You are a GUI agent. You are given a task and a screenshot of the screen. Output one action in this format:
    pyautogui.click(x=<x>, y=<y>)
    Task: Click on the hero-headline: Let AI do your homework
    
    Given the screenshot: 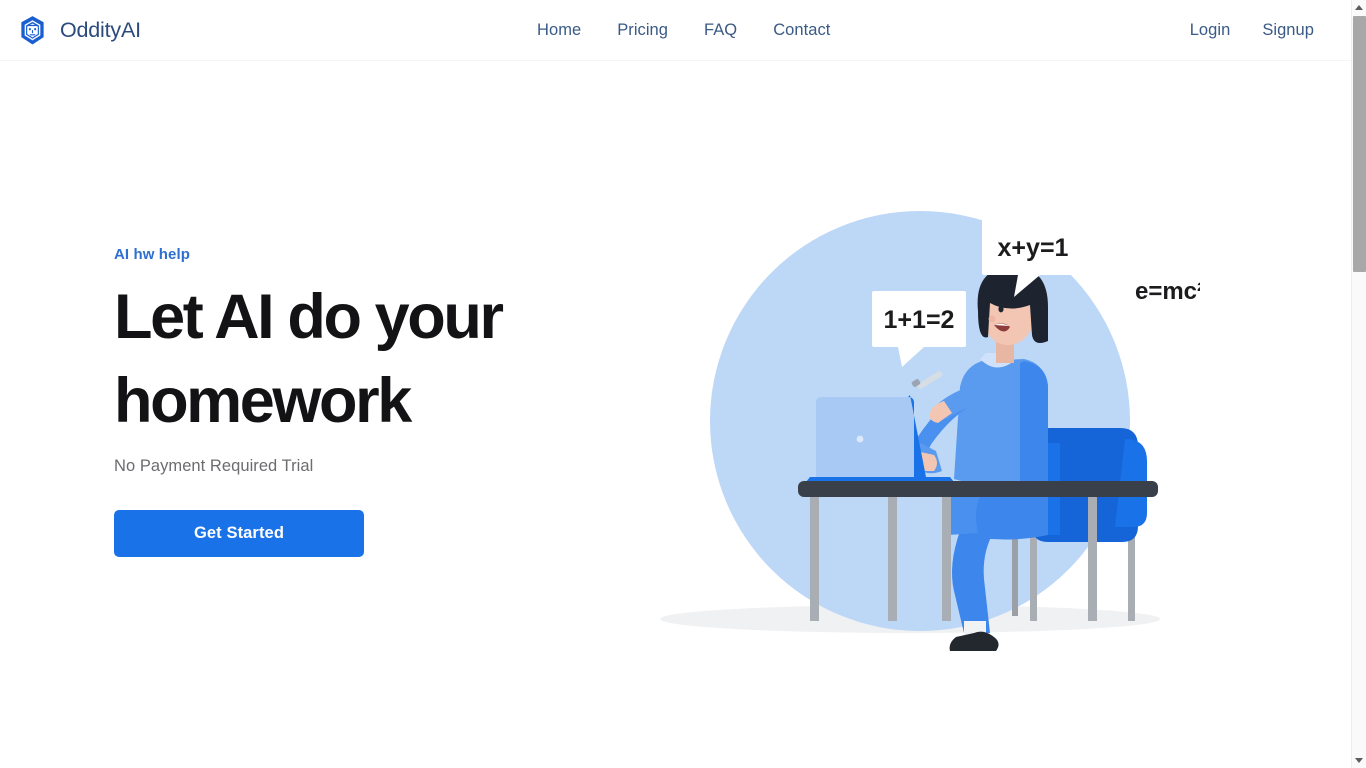 What is the action you would take?
    pyautogui.click(x=309, y=359)
    